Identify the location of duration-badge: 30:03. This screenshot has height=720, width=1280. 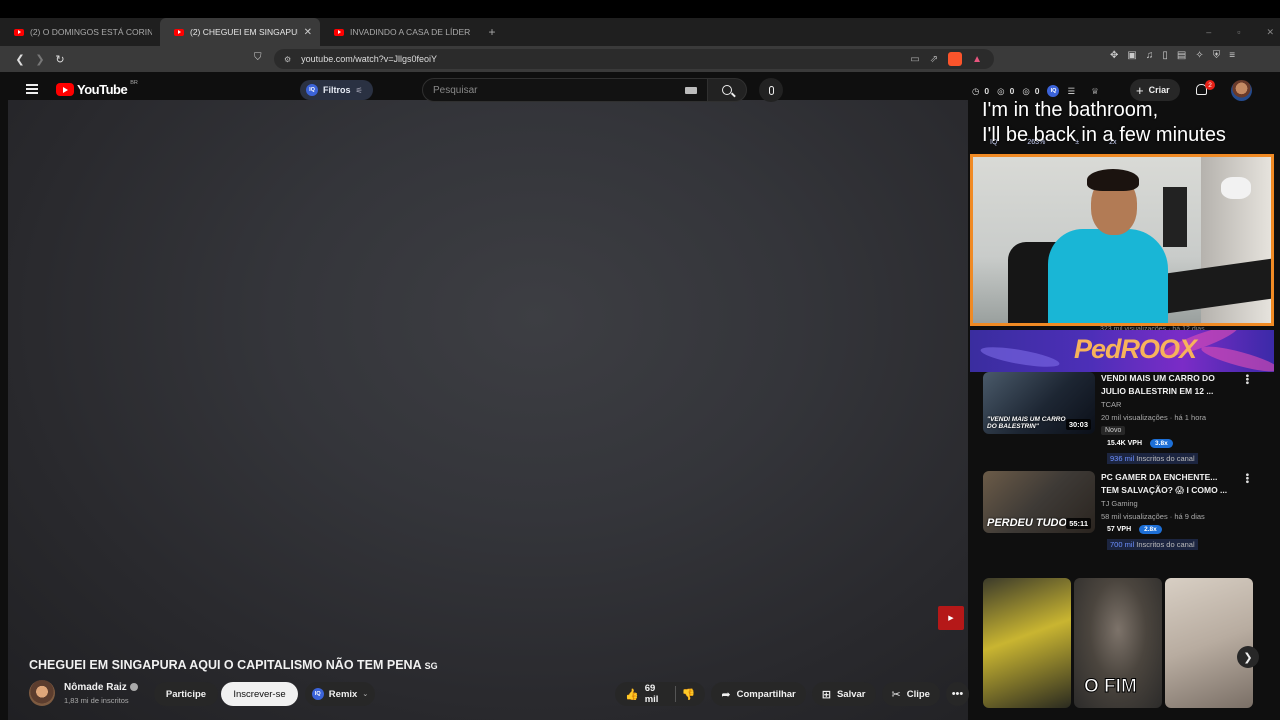
(1078, 424).